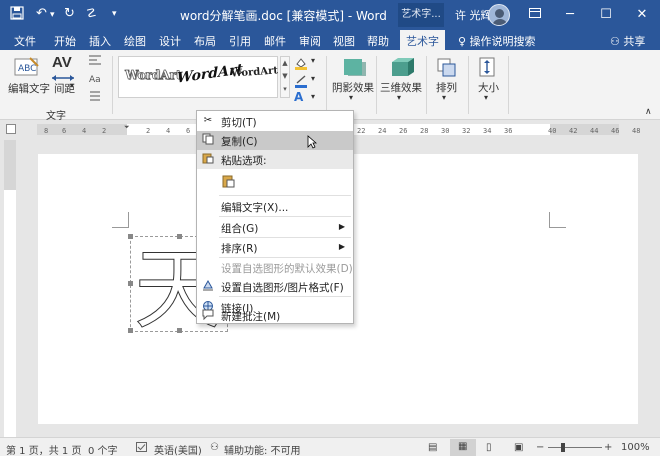 This screenshot has width=660, height=456. I want to click on menu-item-copy: 复制(C), so click(275, 140).